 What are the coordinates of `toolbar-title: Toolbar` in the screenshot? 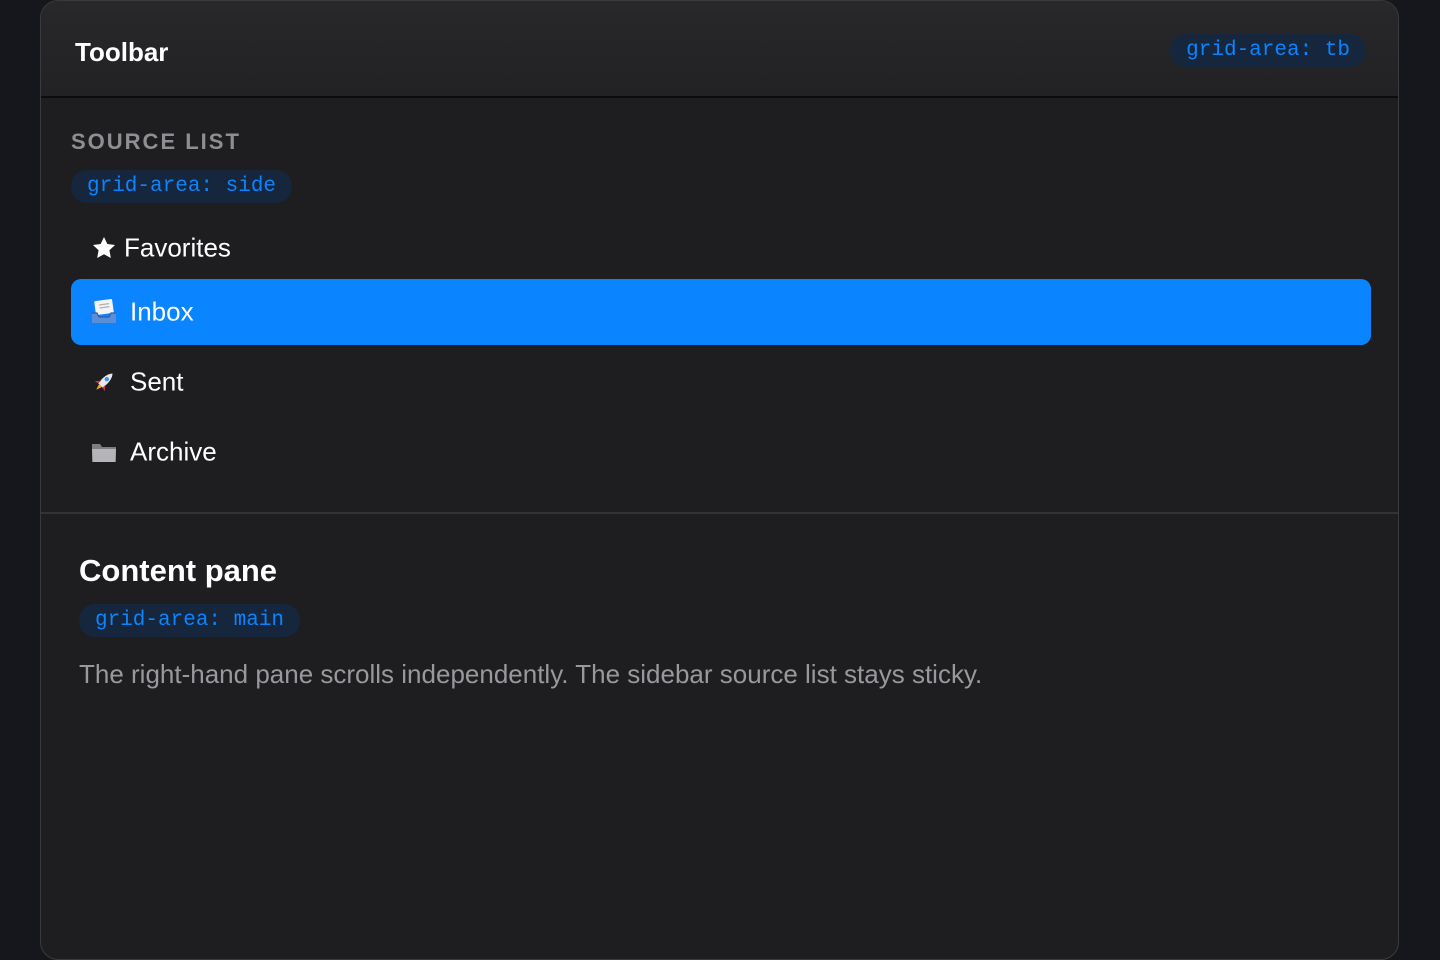 It's located at (122, 52).